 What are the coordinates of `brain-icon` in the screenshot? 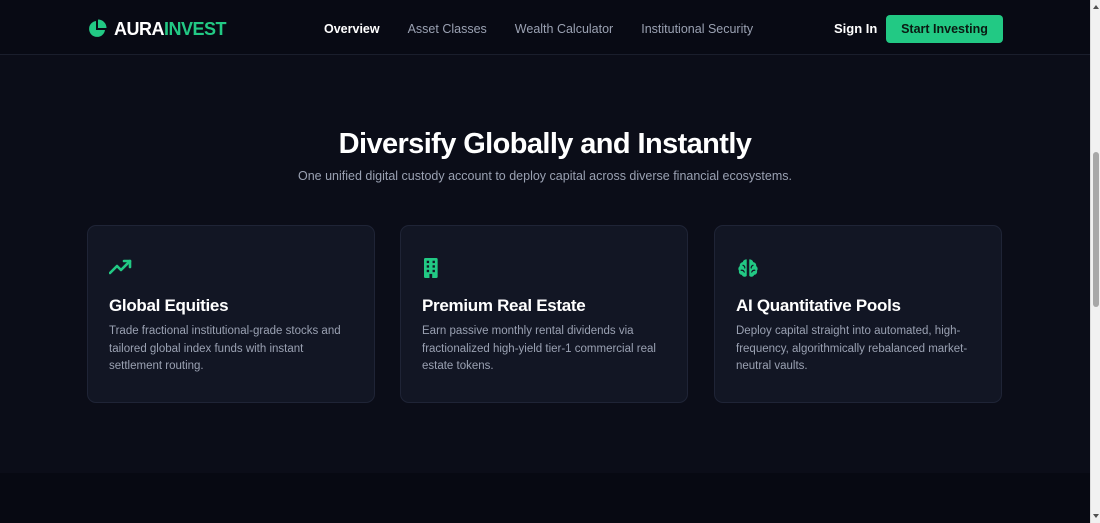 It's located at (748, 268).